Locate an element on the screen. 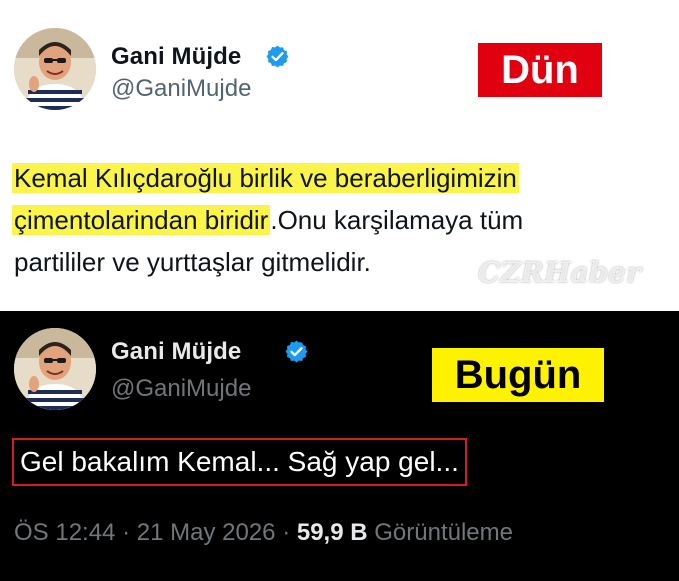 The height and width of the screenshot is (581, 679). highlighted-text: çimentolarindan biridir is located at coordinates (141, 220).